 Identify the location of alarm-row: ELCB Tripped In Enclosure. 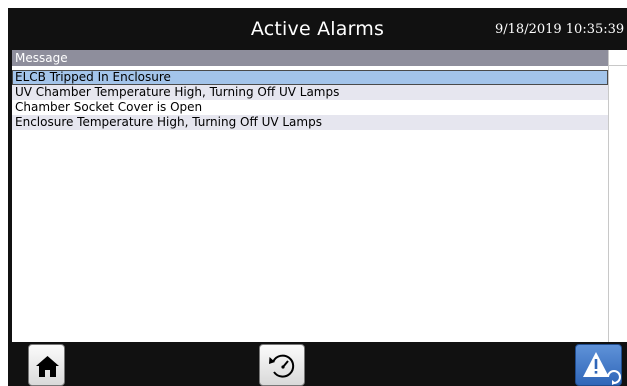
(310, 77).